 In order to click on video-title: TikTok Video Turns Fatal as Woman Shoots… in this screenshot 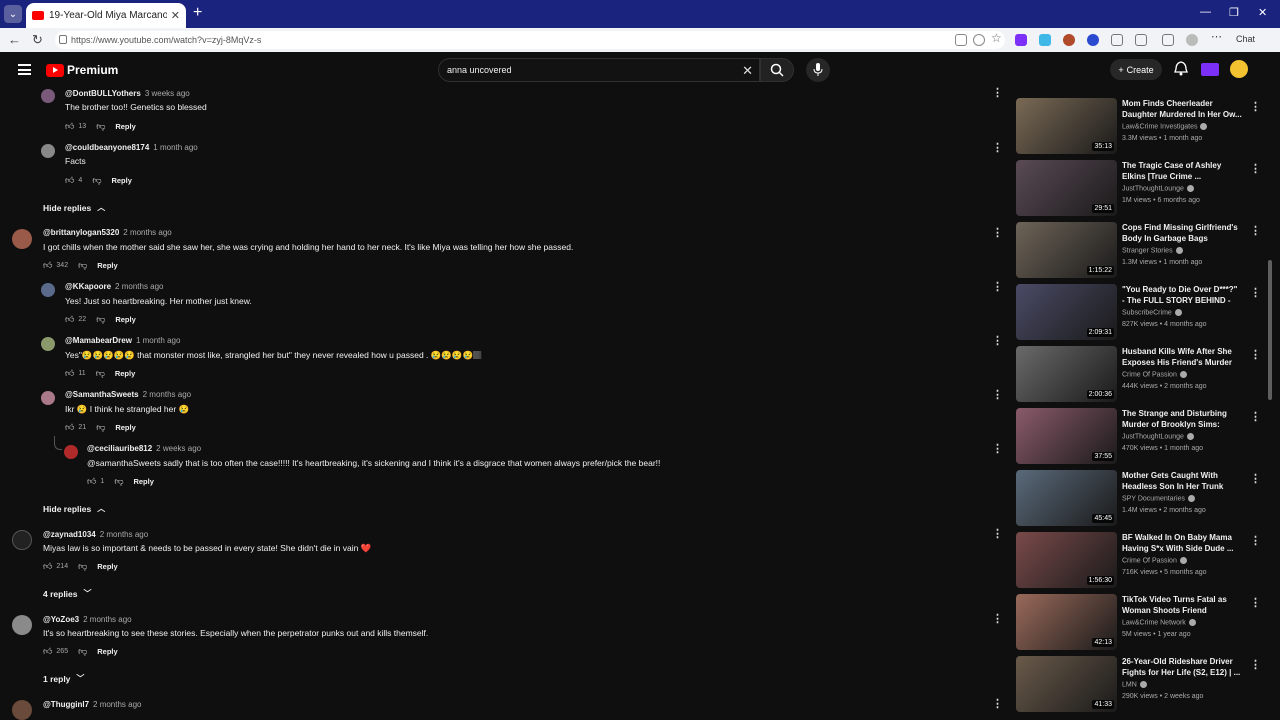, I will do `click(1182, 605)`.